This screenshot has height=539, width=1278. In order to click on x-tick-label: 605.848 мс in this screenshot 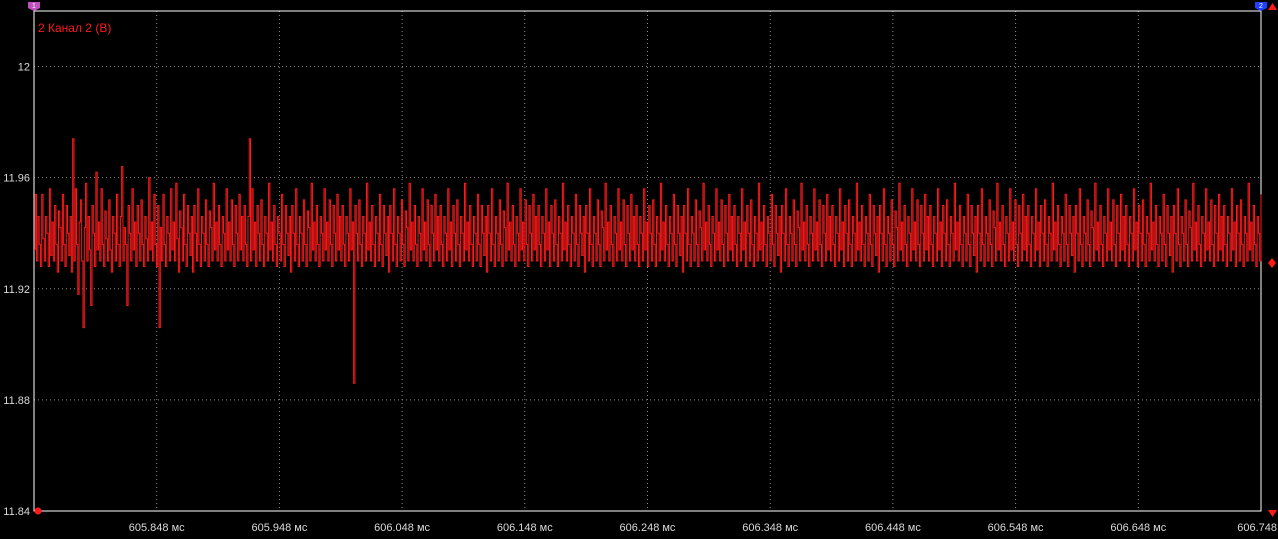, I will do `click(157, 528)`.